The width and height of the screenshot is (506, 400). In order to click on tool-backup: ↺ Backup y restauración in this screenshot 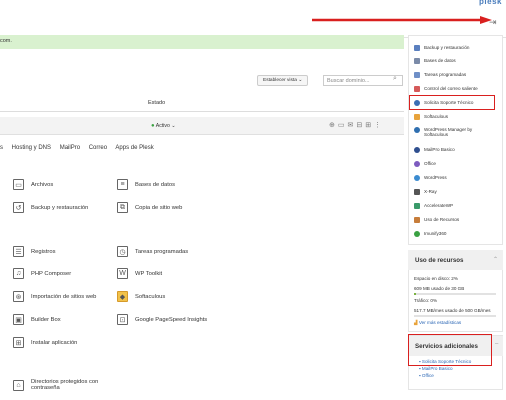, I will do `click(50, 207)`.